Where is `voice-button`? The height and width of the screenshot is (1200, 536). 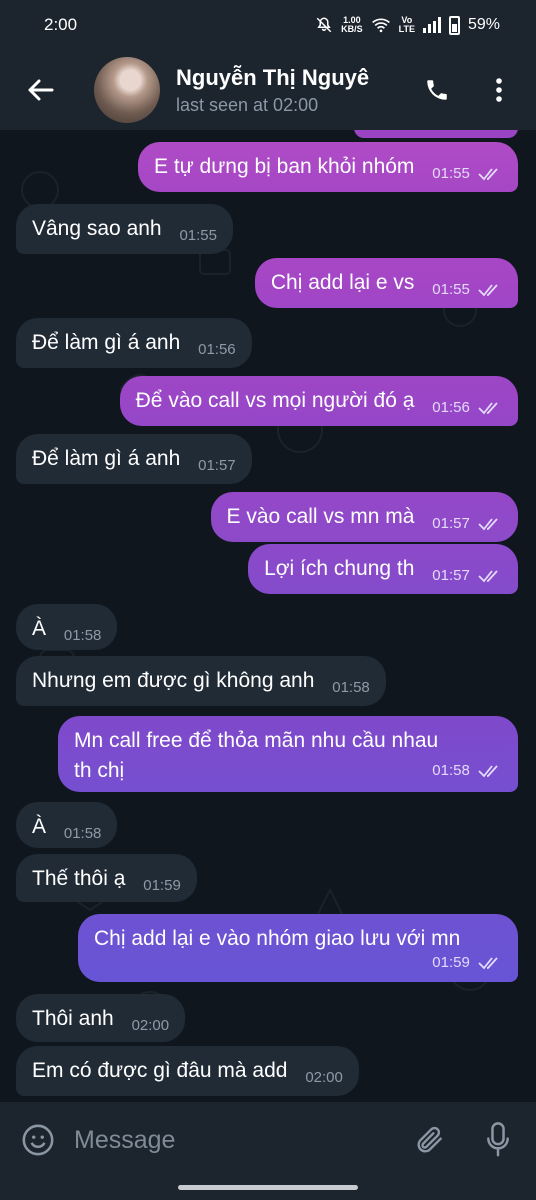 voice-button is located at coordinates (498, 1140).